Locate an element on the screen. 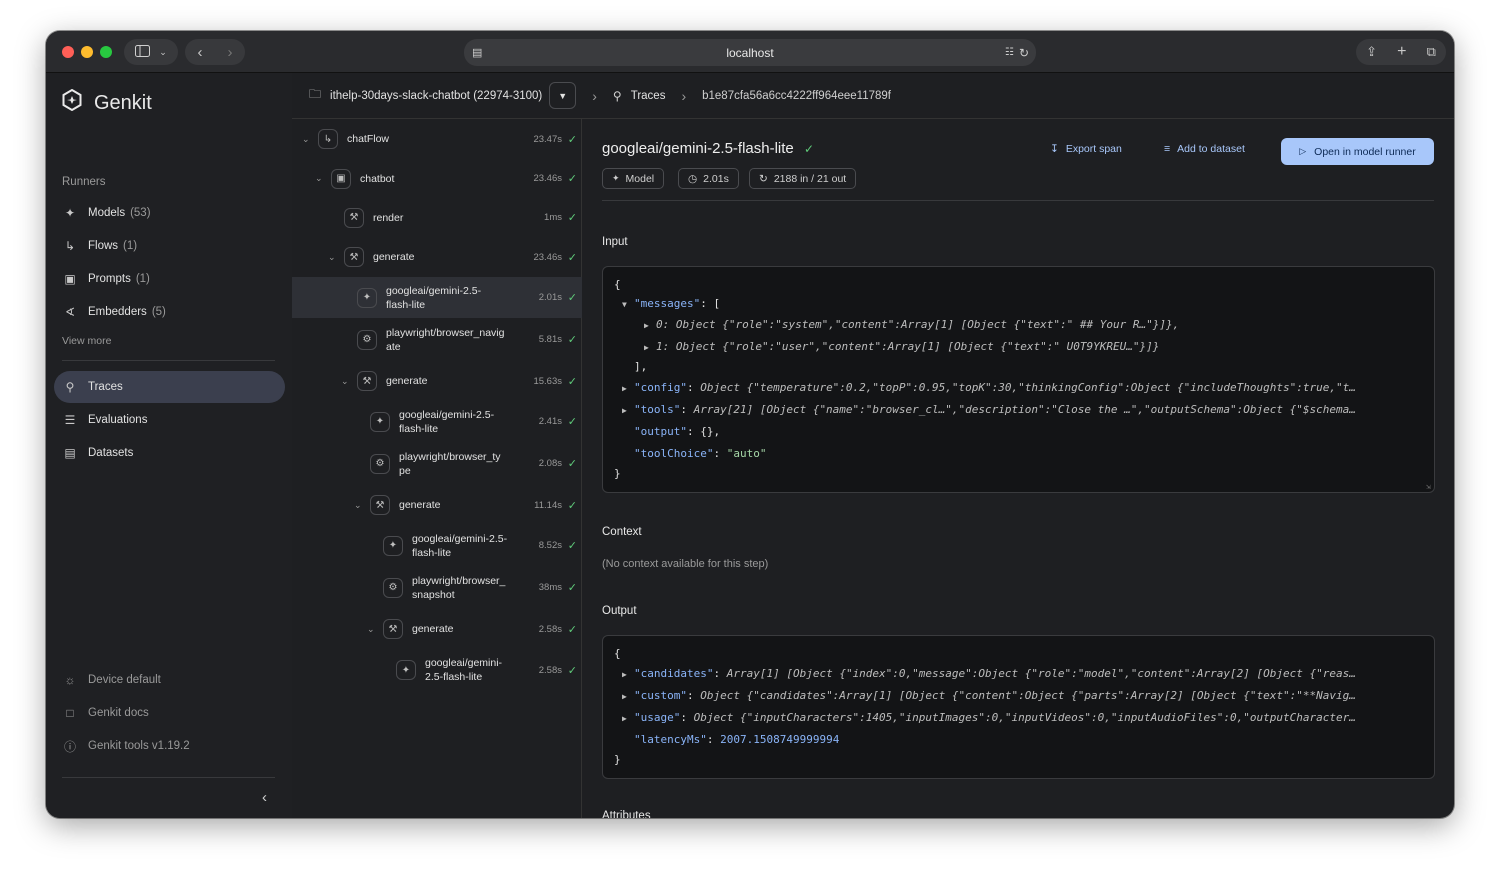 Image resolution: width=1500 pixels, height=879 pixels. download-icon: ↧ is located at coordinates (1054, 149).